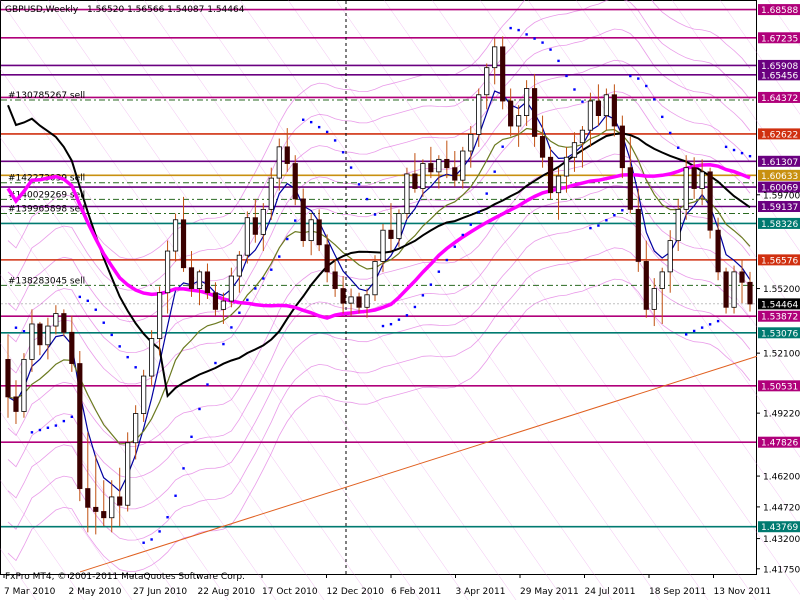 The image size is (800, 600). I want to click on price-tag-label: 1.59137, so click(779, 208).